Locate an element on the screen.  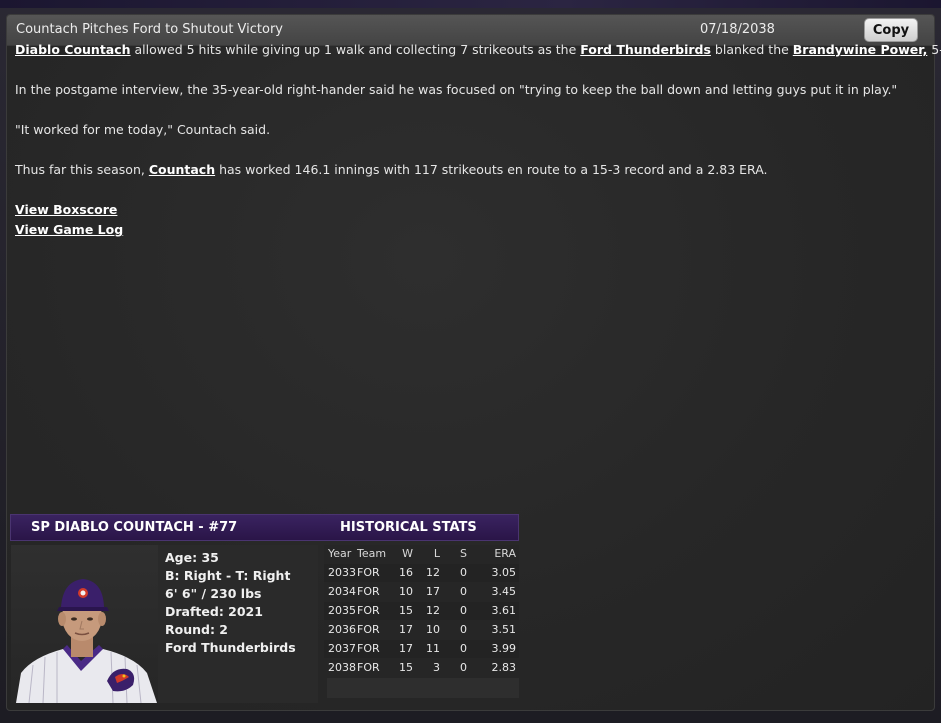
table-row: 2034 FOR 10 17 0 3.45 is located at coordinates (421, 592).